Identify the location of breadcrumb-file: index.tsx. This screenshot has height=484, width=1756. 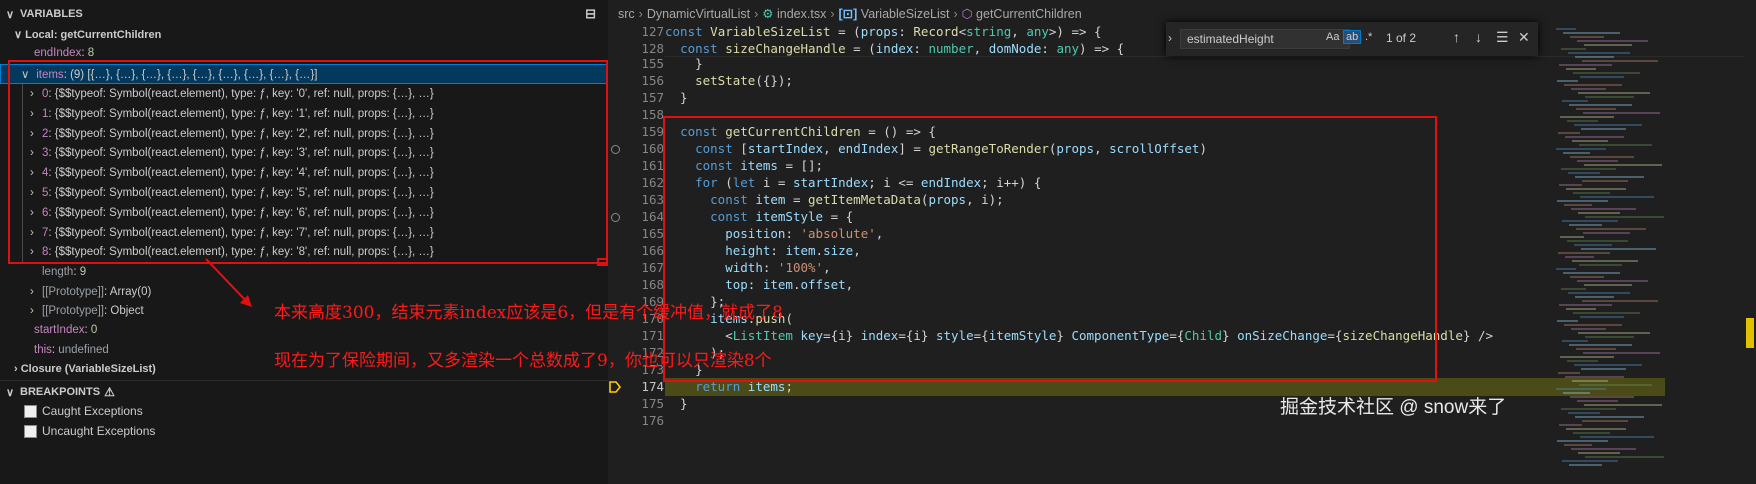
(801, 14).